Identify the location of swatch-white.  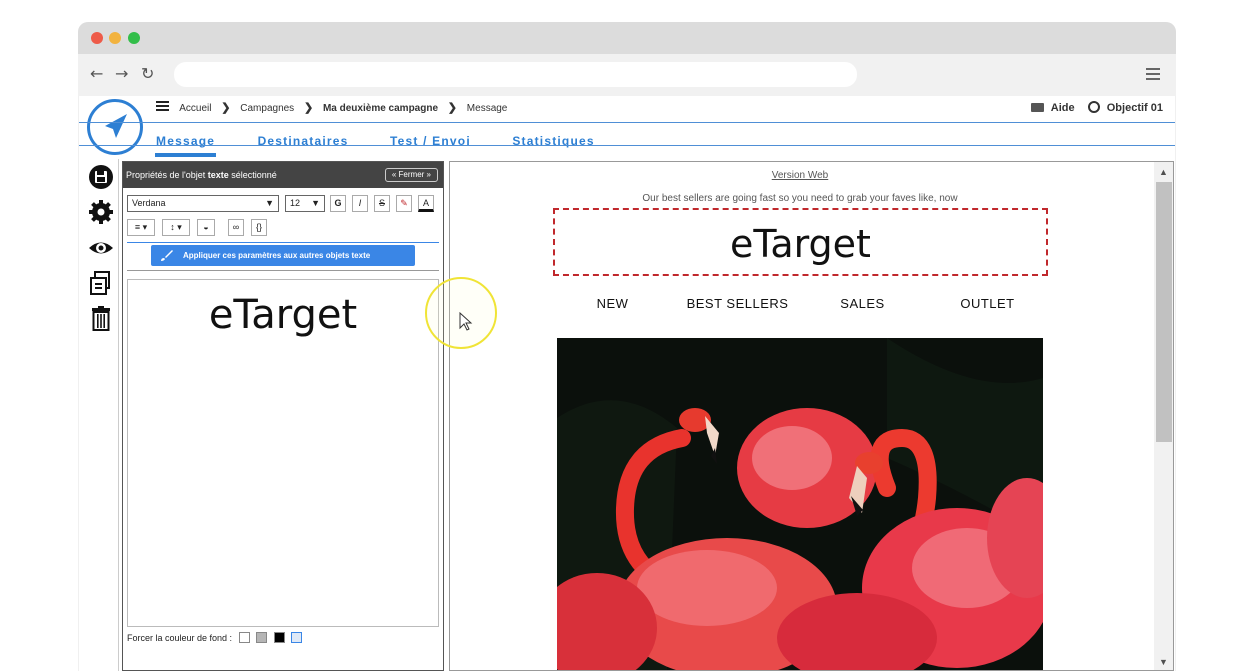
(244, 637).